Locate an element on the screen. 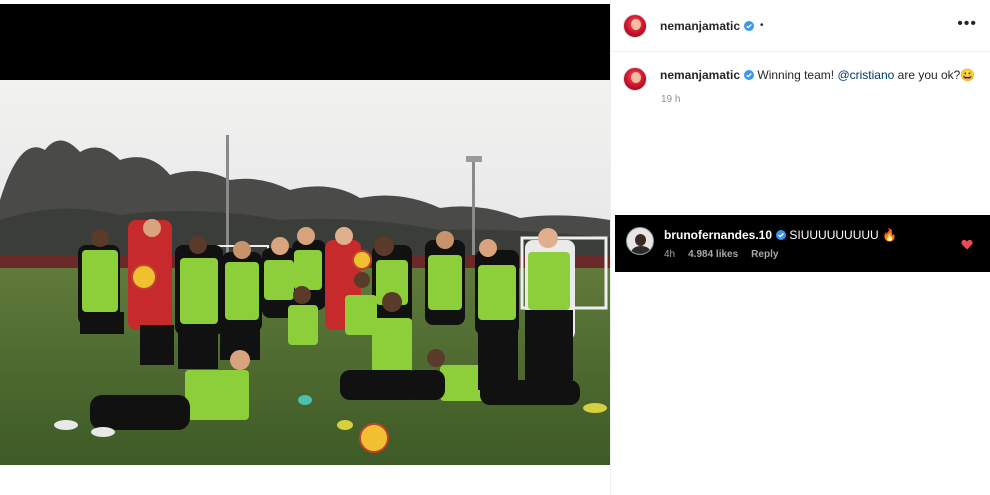  comment-meta: 4h 4.984 likes Reply is located at coordinates (780, 254).